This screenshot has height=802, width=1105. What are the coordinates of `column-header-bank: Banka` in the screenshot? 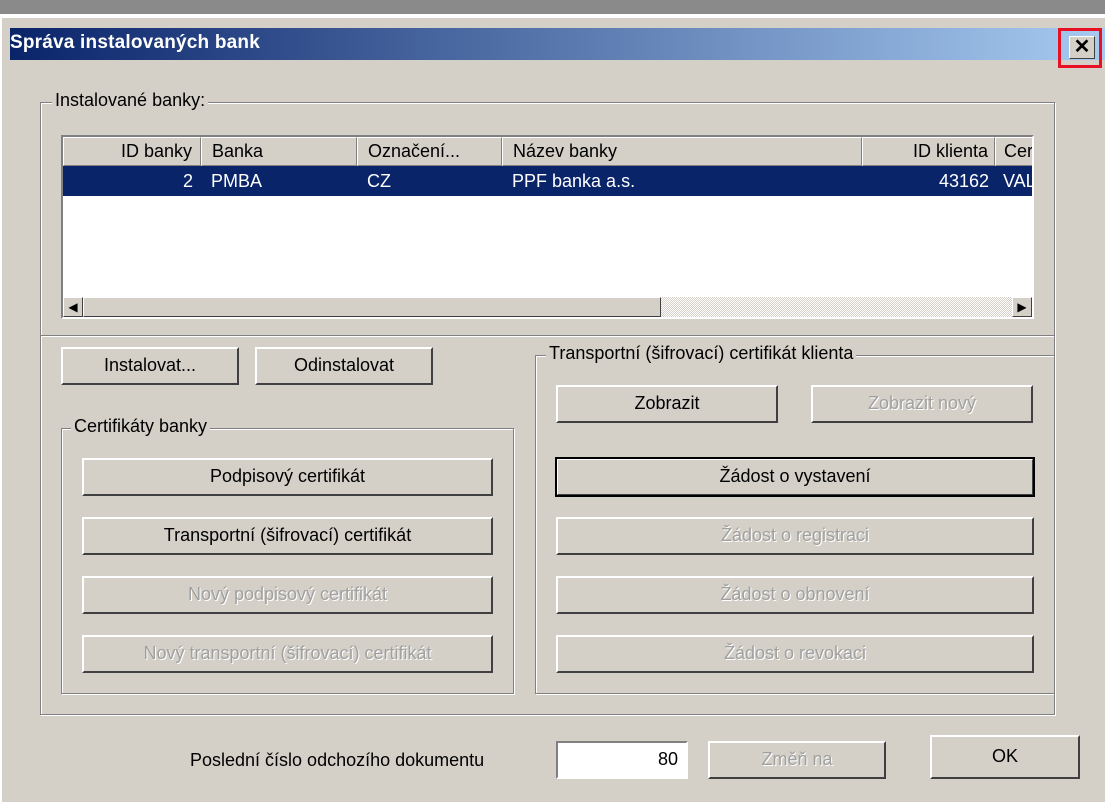 It's located at (279, 151).